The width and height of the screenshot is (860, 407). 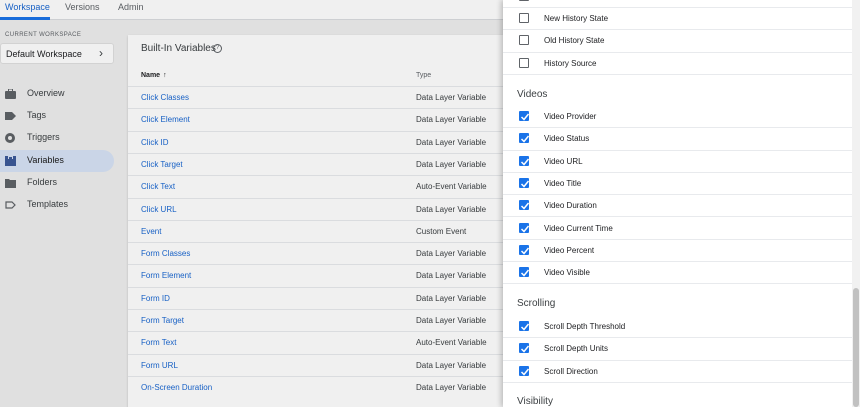 I want to click on briefcase-icon, so click(x=10, y=94).